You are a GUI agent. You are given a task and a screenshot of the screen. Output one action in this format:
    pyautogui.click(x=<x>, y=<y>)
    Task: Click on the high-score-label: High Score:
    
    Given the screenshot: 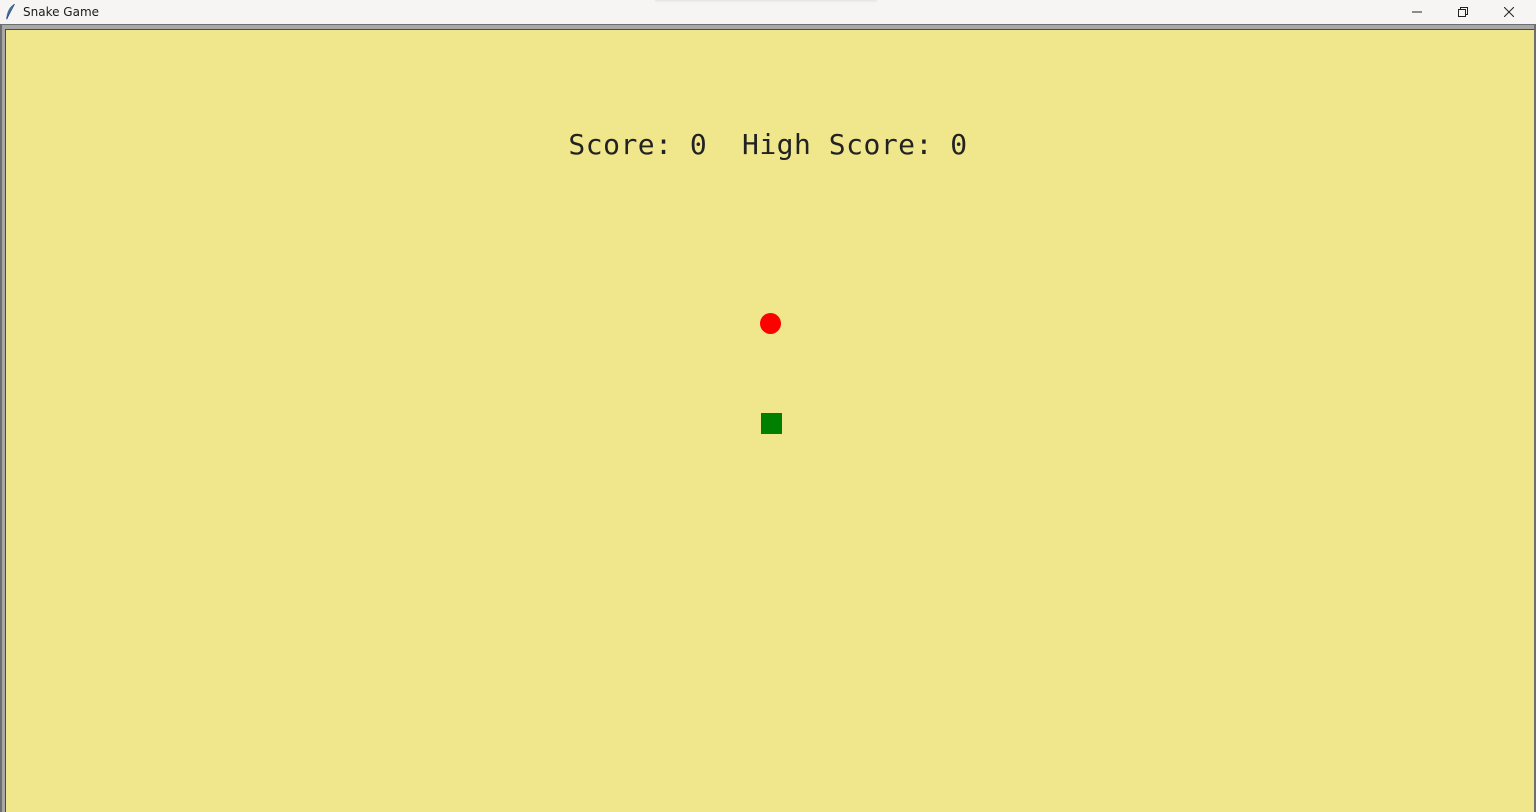 What is the action you would take?
    pyautogui.click(x=837, y=144)
    